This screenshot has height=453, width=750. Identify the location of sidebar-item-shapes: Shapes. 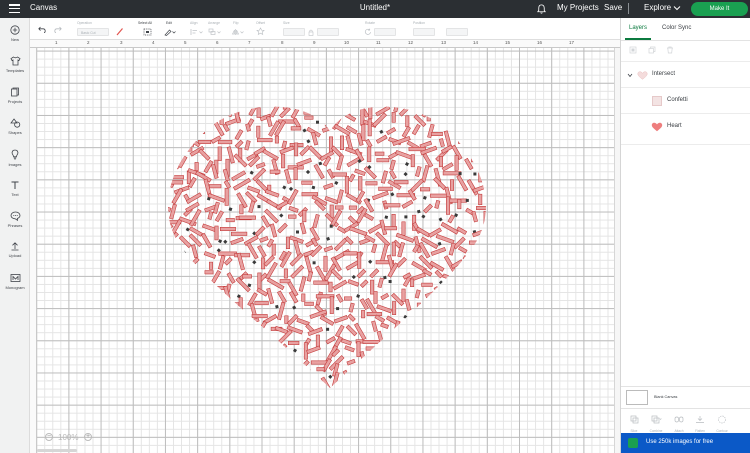
(15, 126).